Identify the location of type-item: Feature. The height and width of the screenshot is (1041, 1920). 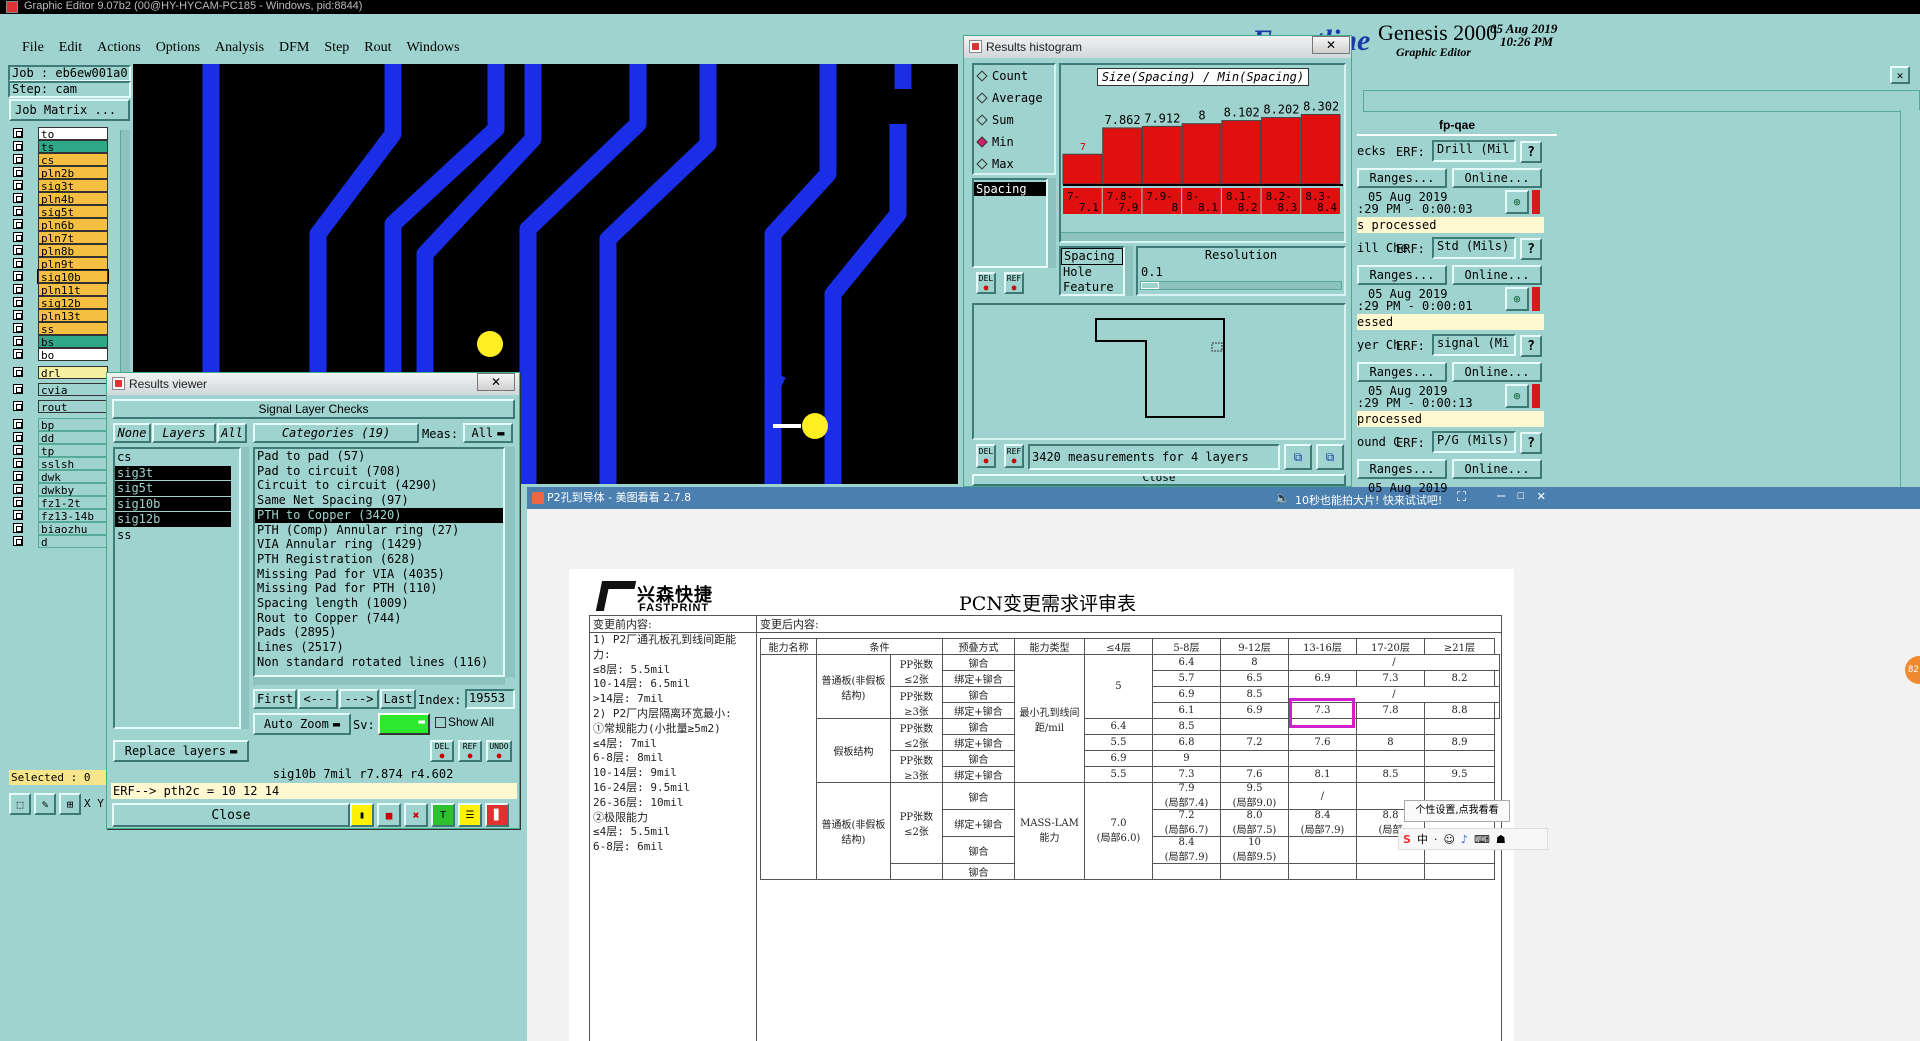
(1092, 287).